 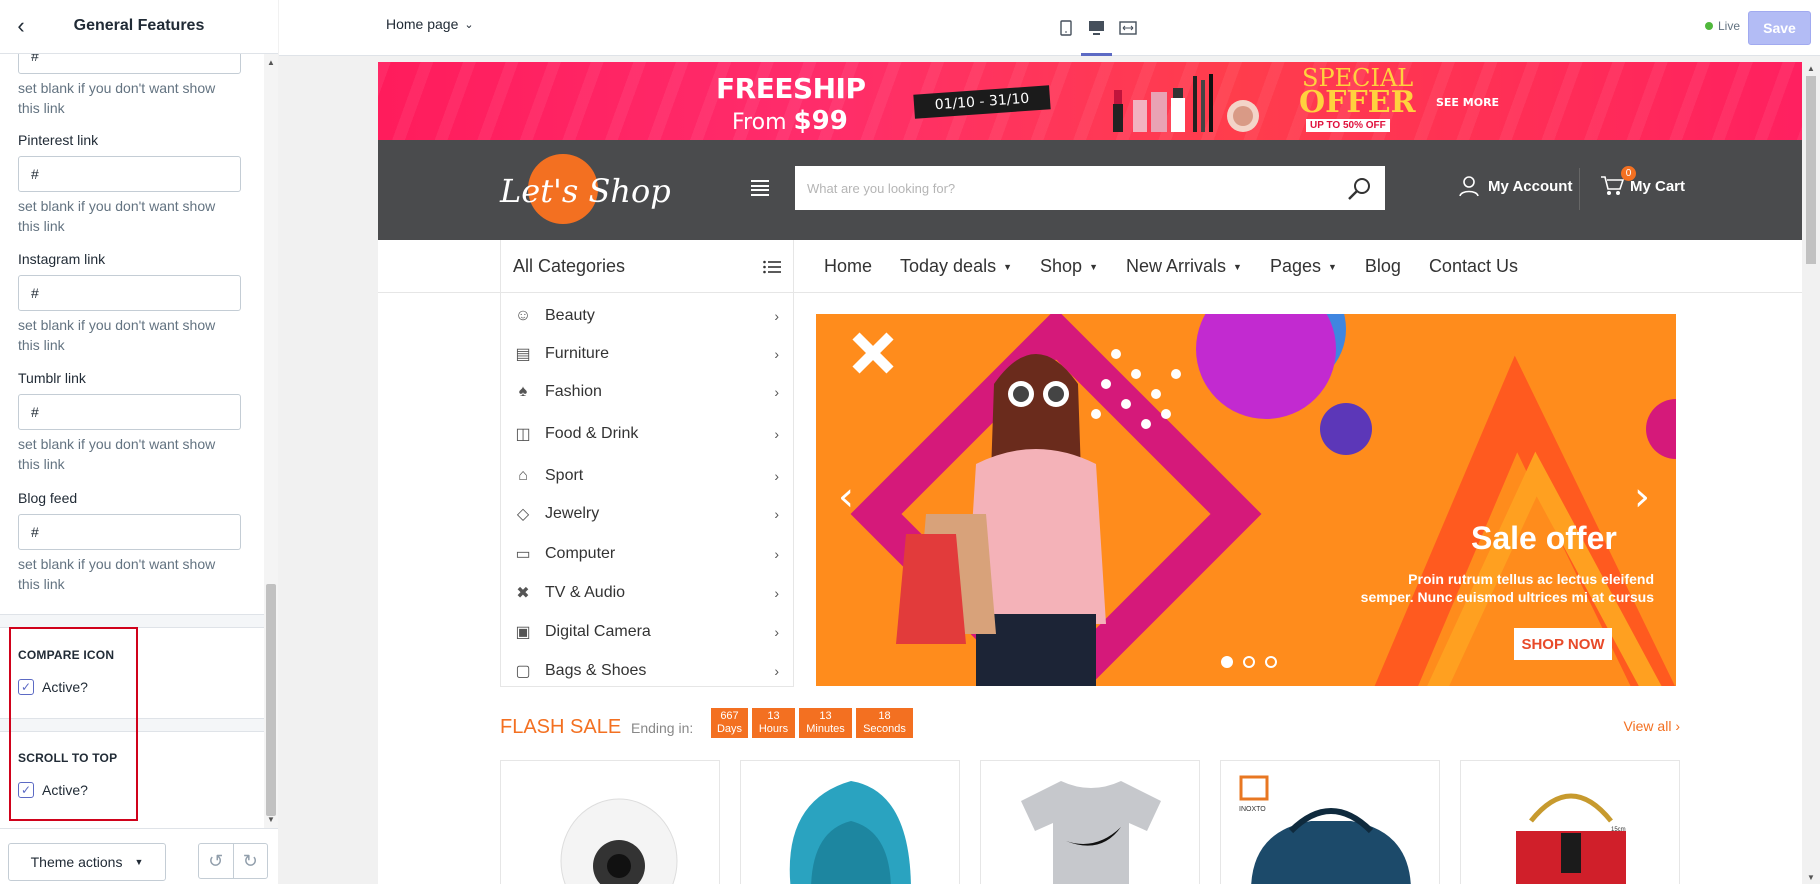 I want to click on shop-header: Let's Shop My Account My Cart 0, so click(x=1090, y=190).